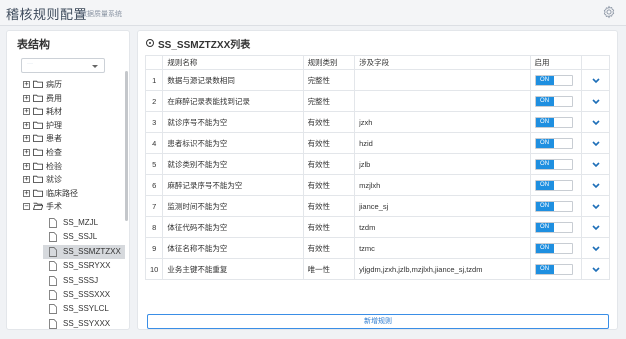  What do you see at coordinates (87, 323) in the screenshot?
I see `tree-leaf-label: SS_SSYXXX` at bounding box center [87, 323].